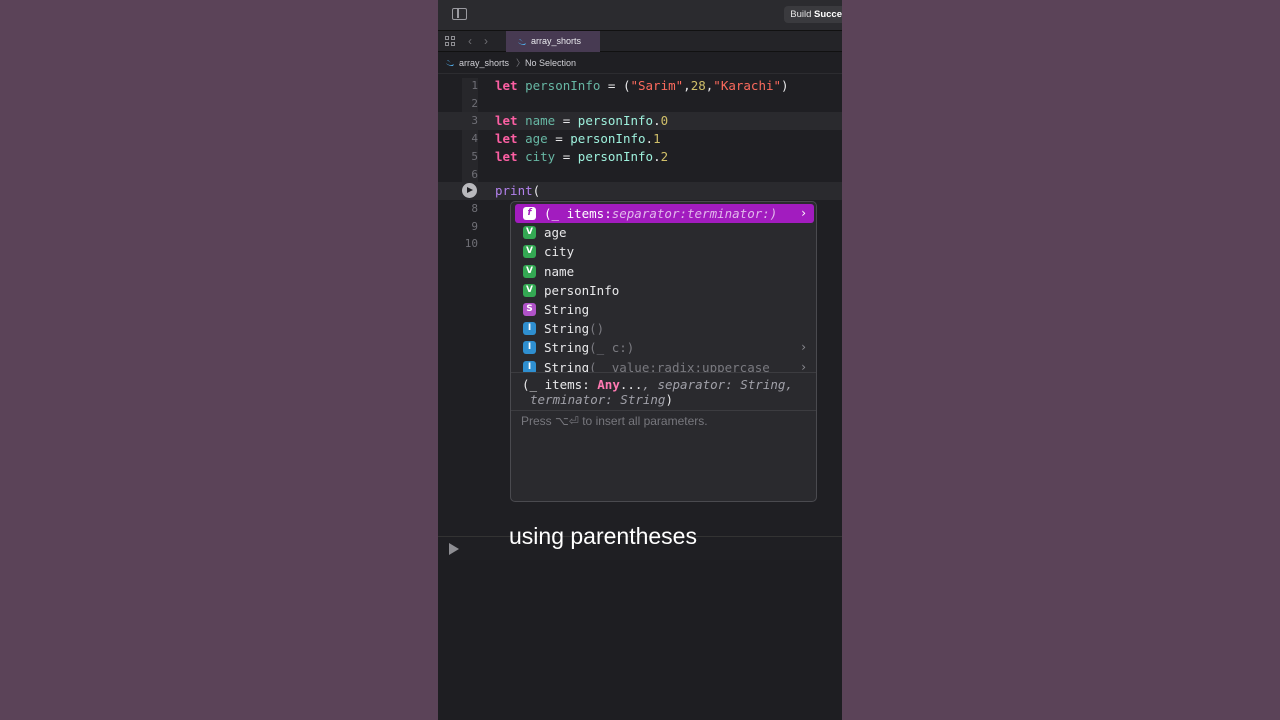 The height and width of the screenshot is (720, 1280). Describe the element at coordinates (474, 103) in the screenshot. I see `line-number: 2` at that location.